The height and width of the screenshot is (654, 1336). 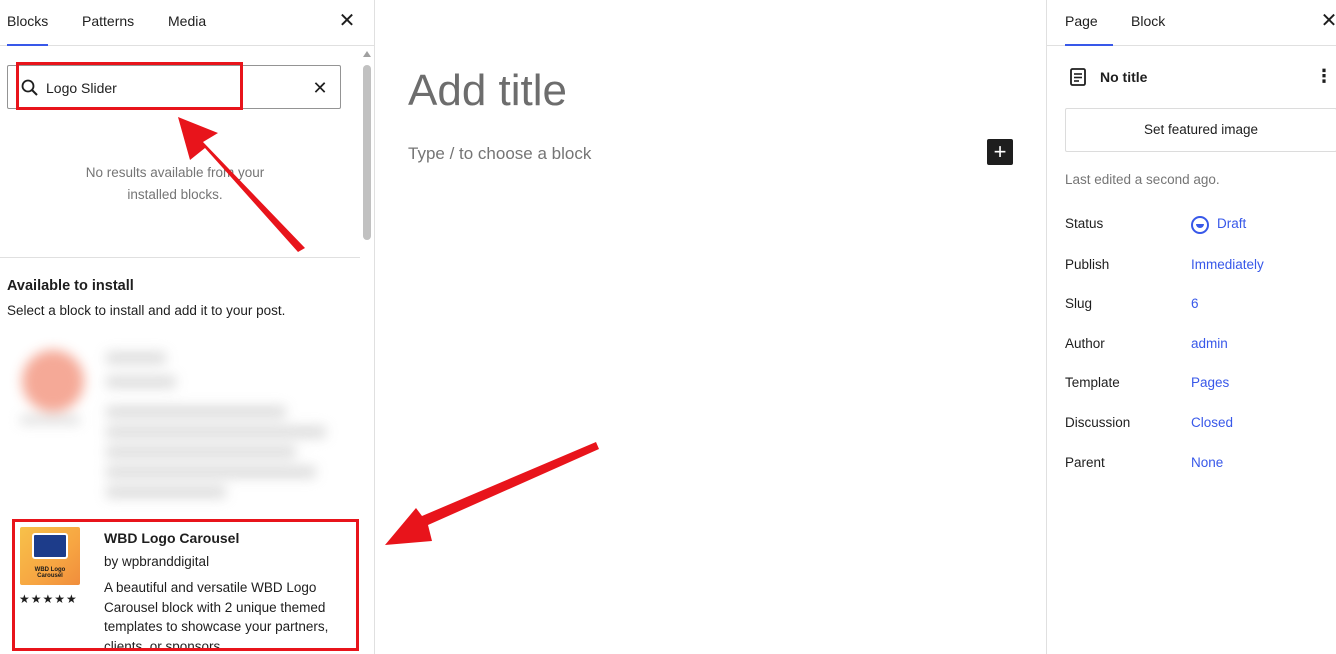 I want to click on plus-icon: +, so click(x=1000, y=151).